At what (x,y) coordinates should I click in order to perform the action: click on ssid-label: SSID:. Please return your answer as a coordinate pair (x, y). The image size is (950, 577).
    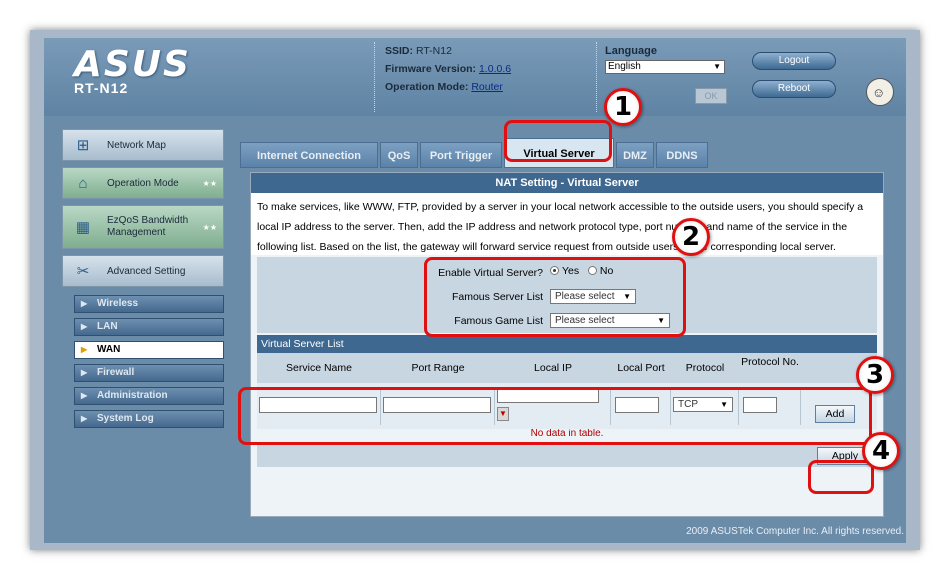
    Looking at the image, I should click on (399, 51).